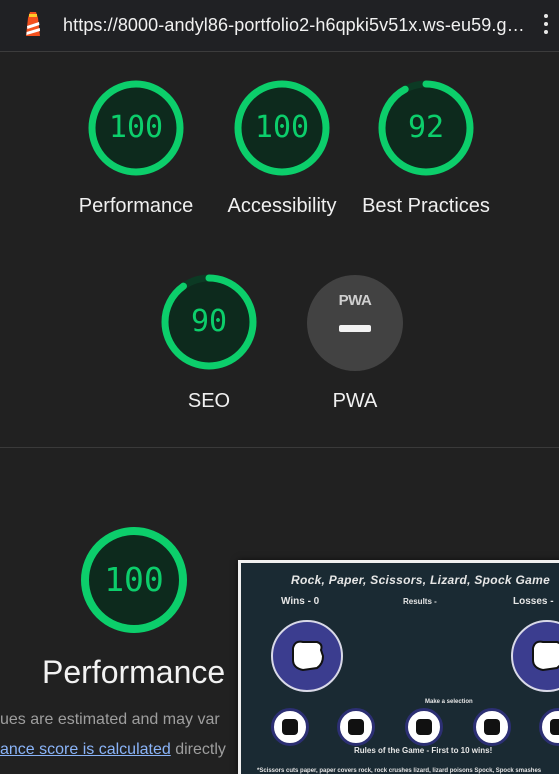 The width and height of the screenshot is (559, 774). I want to click on score-gauge-0: 100, so click(136, 128).